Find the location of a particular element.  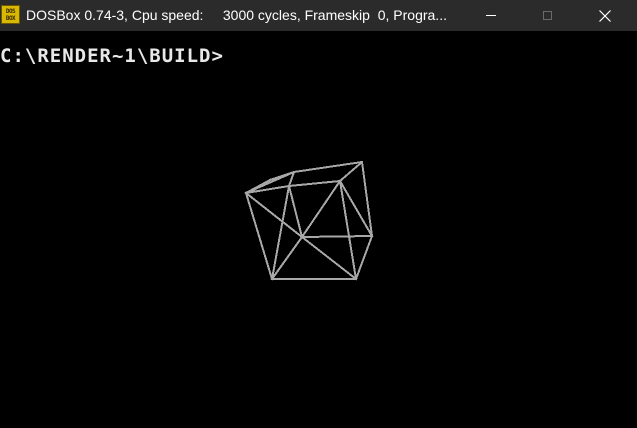

icon-text-bottom: BOX is located at coordinates (10, 18).